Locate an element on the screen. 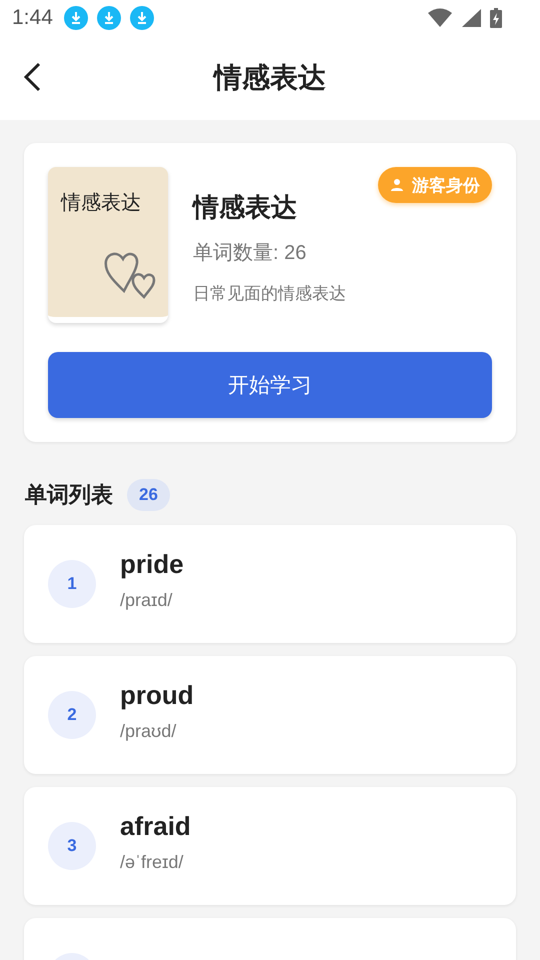 This screenshot has width=540, height=960. word-card: 1 pride /praɪd/ is located at coordinates (270, 584).